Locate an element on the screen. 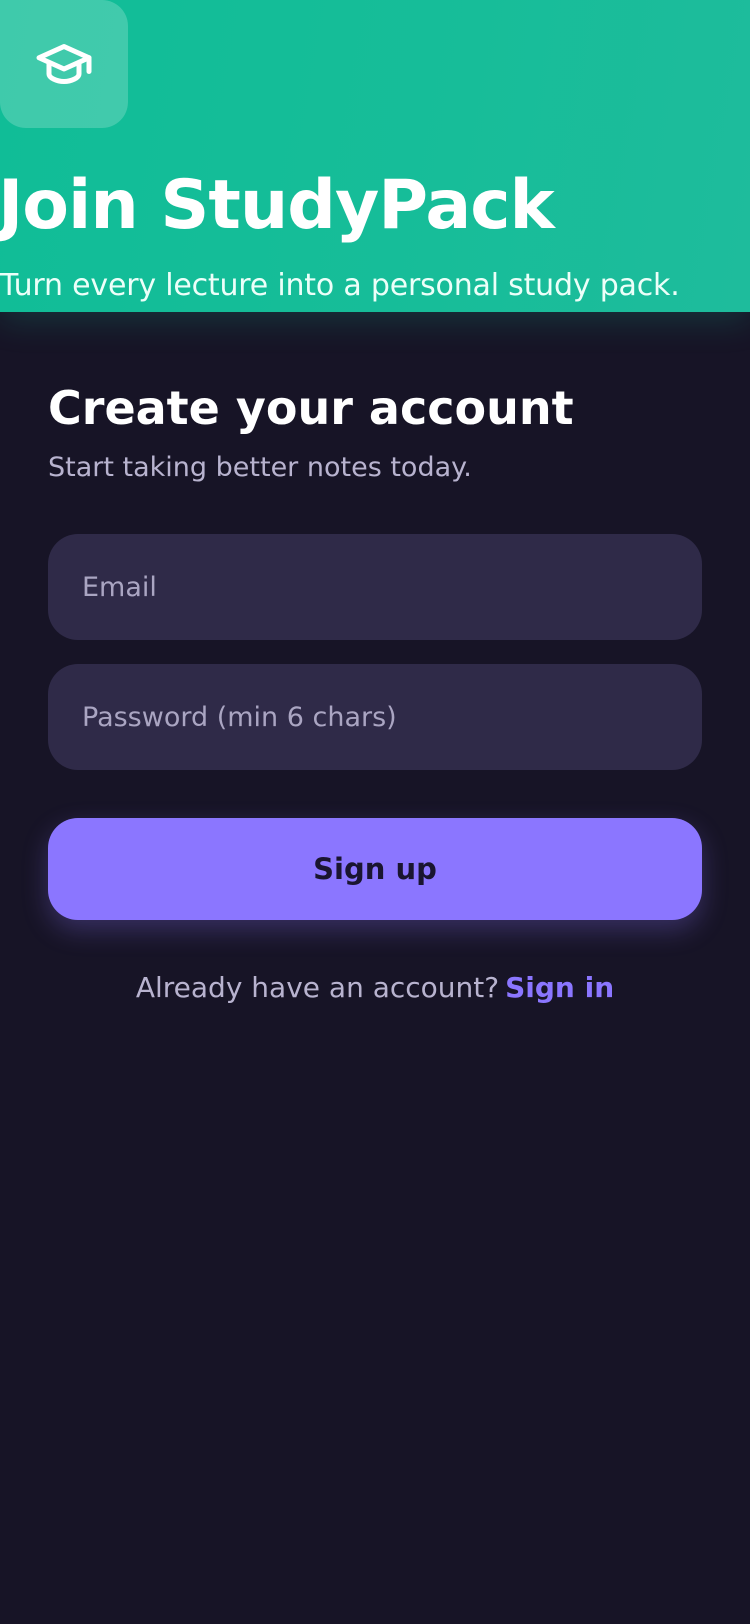 This screenshot has height=1624, width=750. signin-prompt: Already have an account? Sign in is located at coordinates (375, 988).